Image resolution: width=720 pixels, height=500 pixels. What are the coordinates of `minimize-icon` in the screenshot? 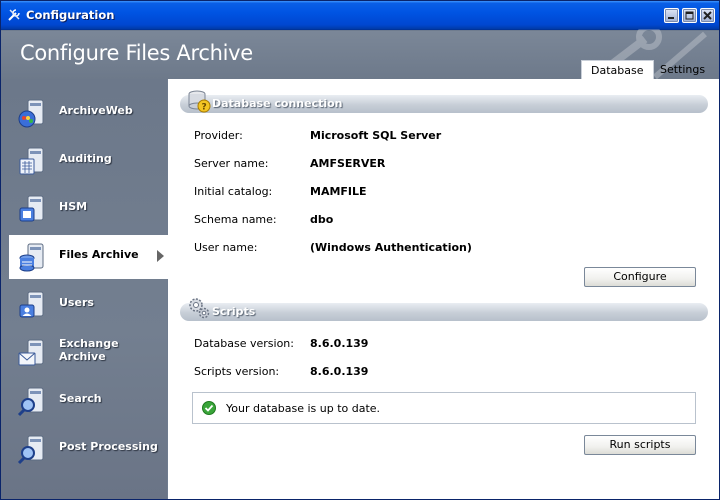 It's located at (671, 18).